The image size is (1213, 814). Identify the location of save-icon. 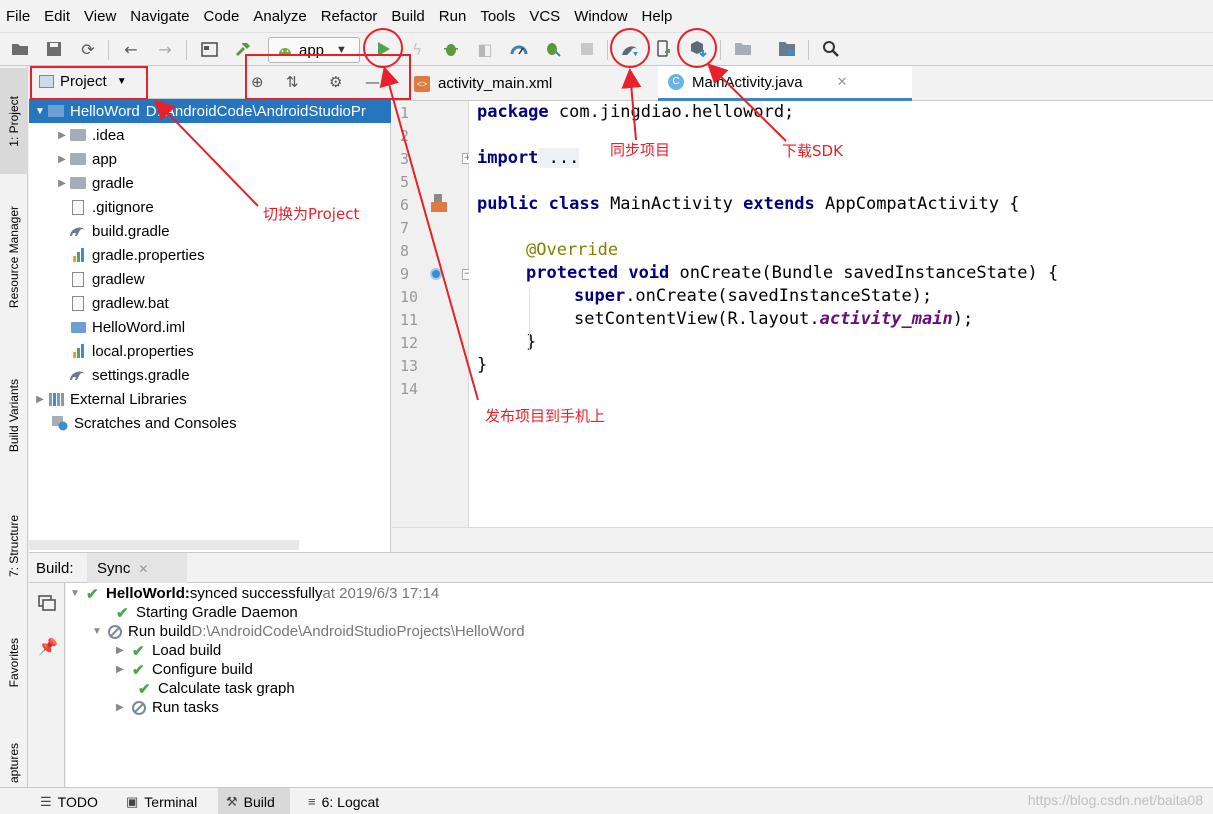
(54, 49).